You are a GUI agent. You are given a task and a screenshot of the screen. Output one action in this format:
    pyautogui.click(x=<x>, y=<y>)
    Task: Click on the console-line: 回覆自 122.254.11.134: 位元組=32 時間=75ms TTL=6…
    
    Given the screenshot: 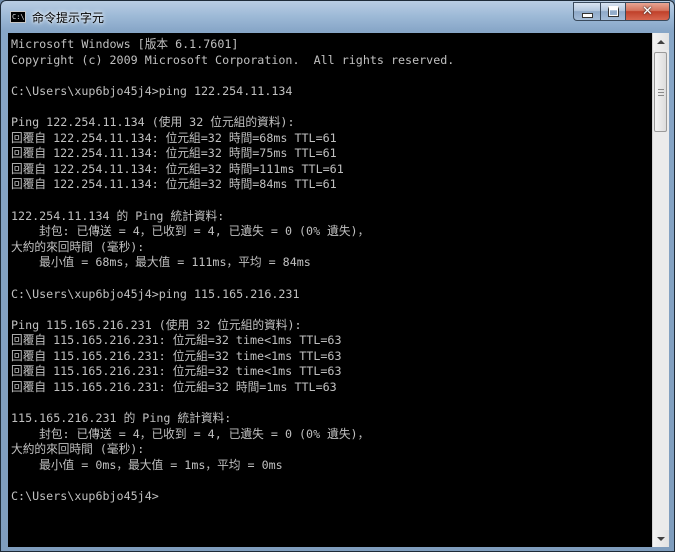 What is the action you would take?
    pyautogui.click(x=174, y=153)
    